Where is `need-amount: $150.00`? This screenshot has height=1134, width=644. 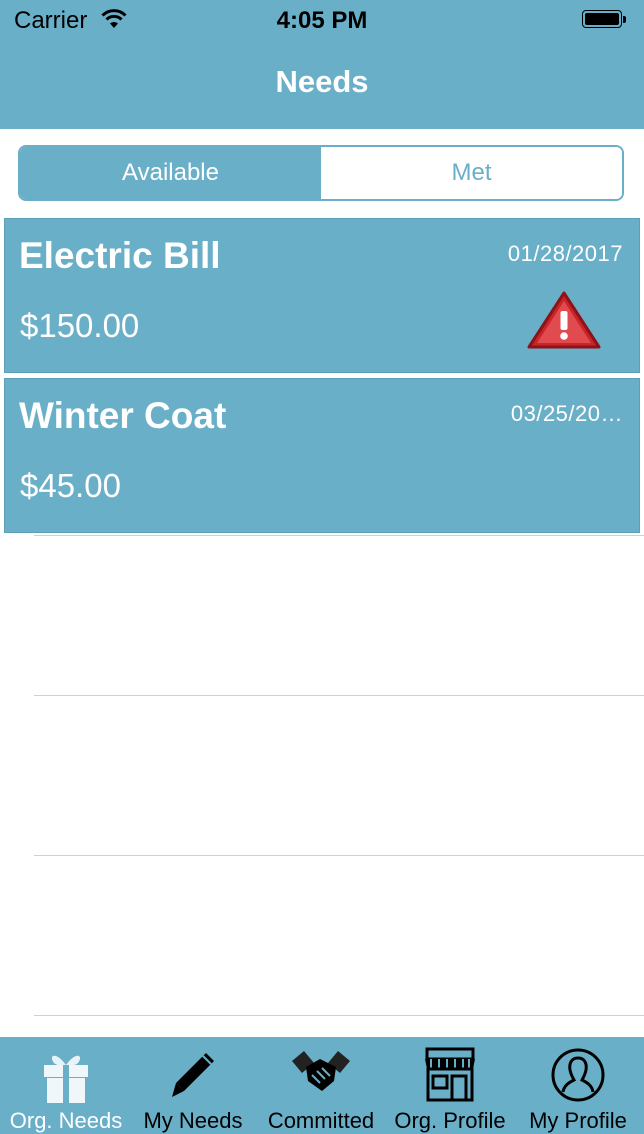
need-amount: $150.00 is located at coordinates (80, 325).